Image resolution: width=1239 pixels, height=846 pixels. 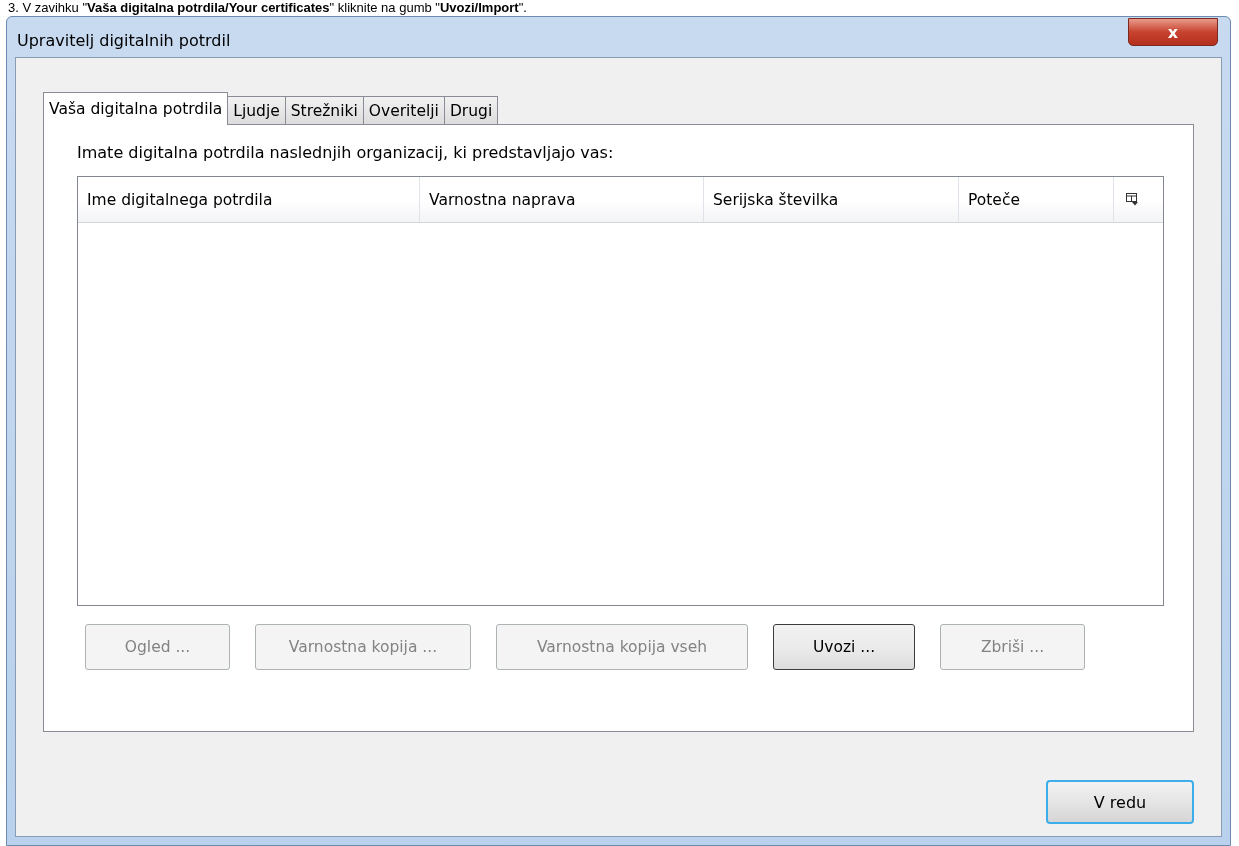 I want to click on column-header: Ime digitalnega potrdila, so click(x=249, y=199).